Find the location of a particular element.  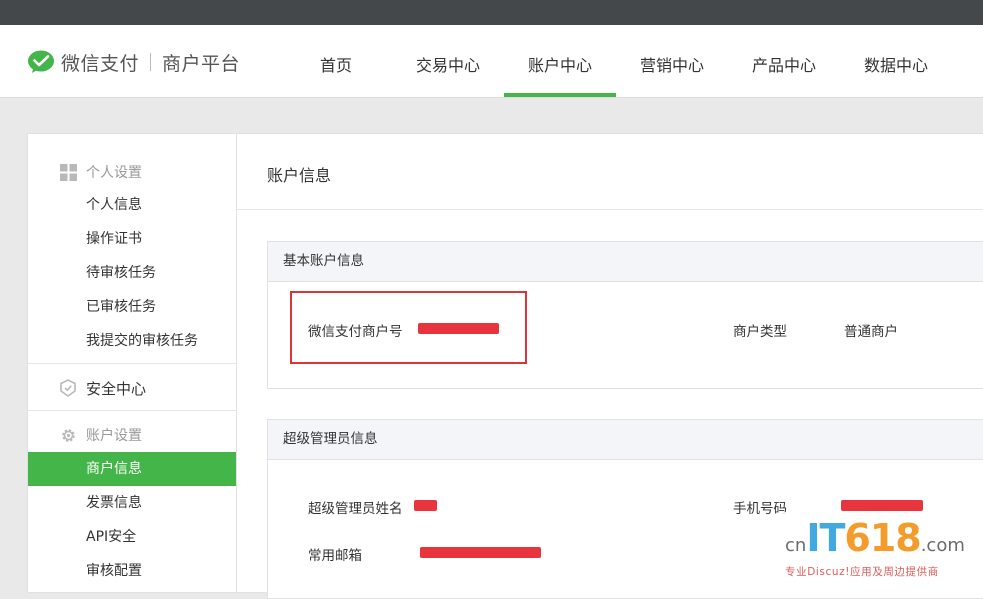

nav-trade-center: 交易中心 is located at coordinates (448, 61).